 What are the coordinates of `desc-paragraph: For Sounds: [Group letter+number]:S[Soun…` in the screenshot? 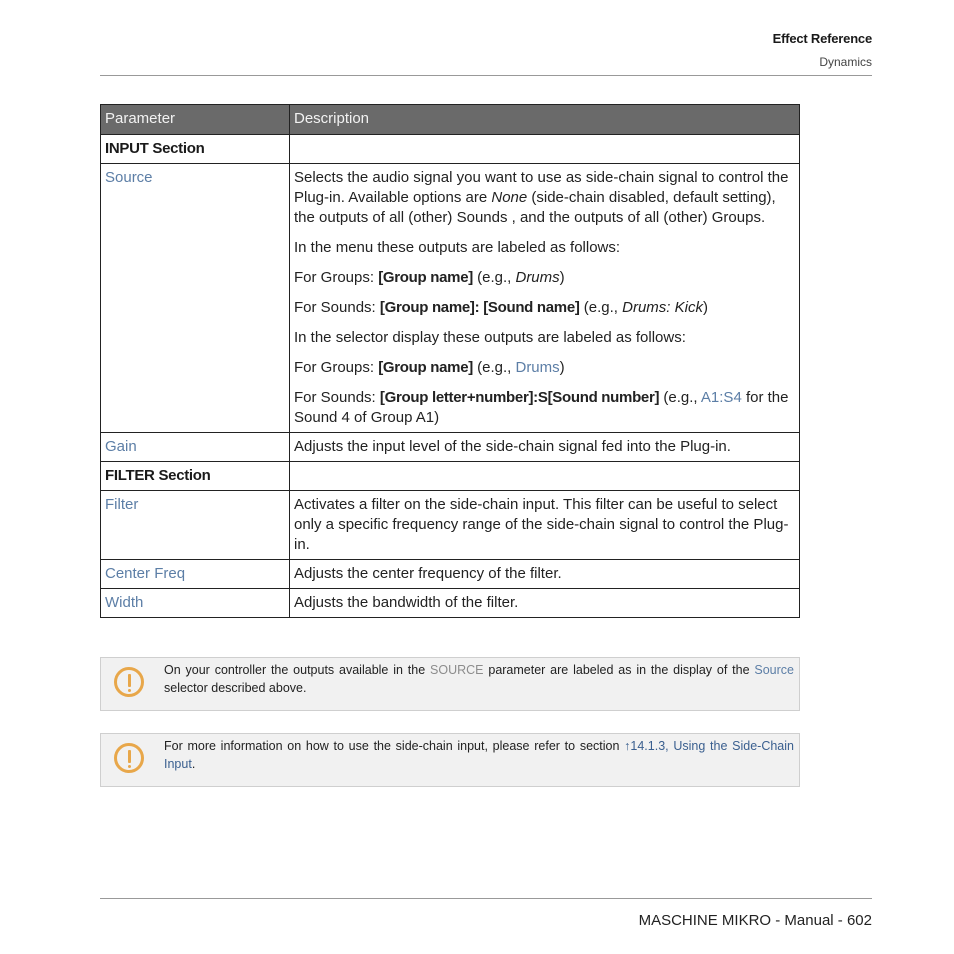 It's located at (544, 408).